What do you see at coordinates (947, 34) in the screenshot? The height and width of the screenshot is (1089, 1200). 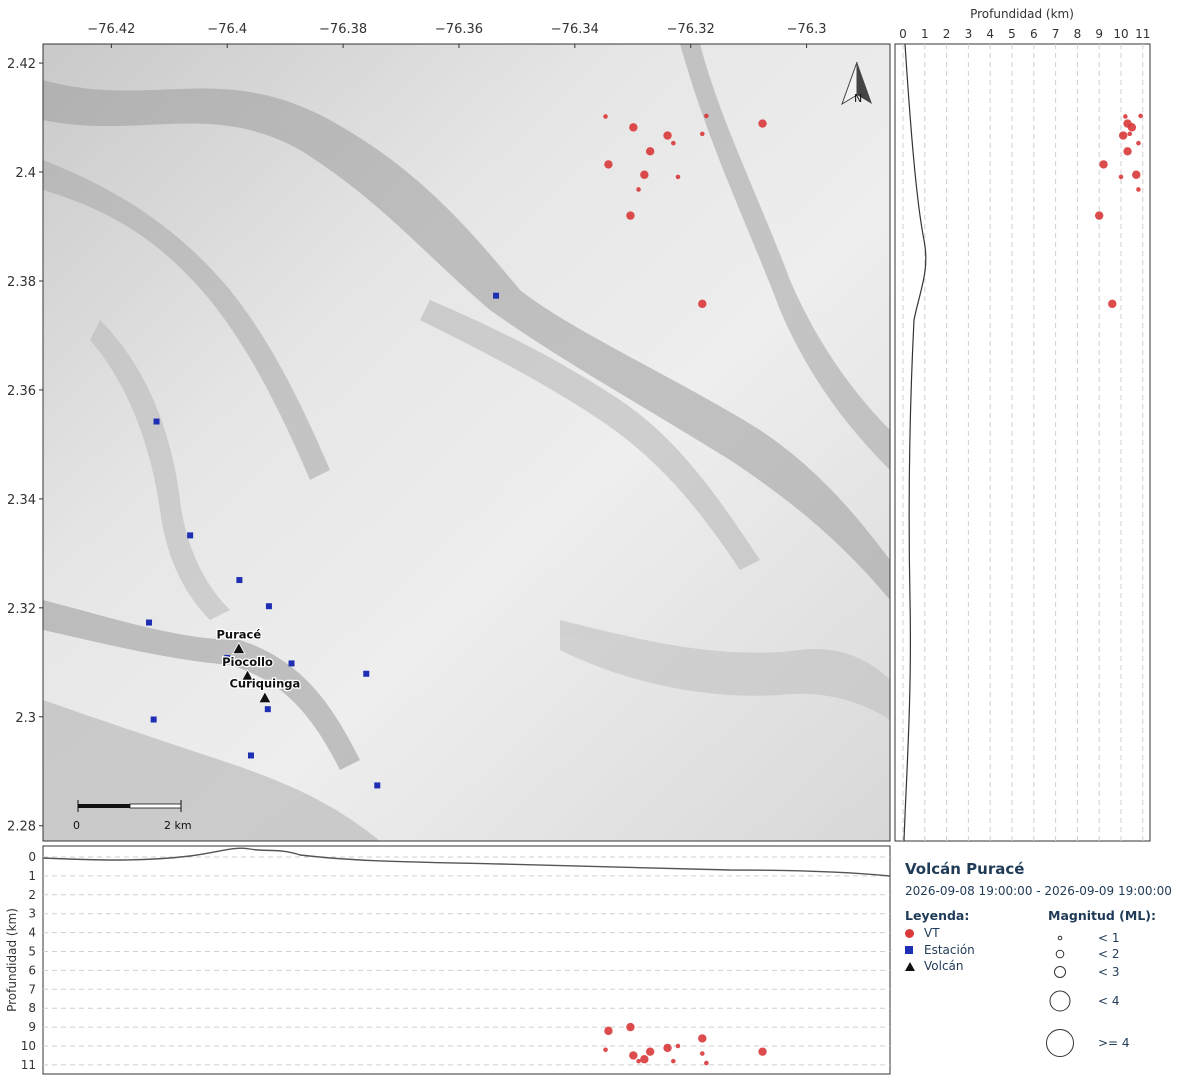 I see `depth-tick-label: 2` at bounding box center [947, 34].